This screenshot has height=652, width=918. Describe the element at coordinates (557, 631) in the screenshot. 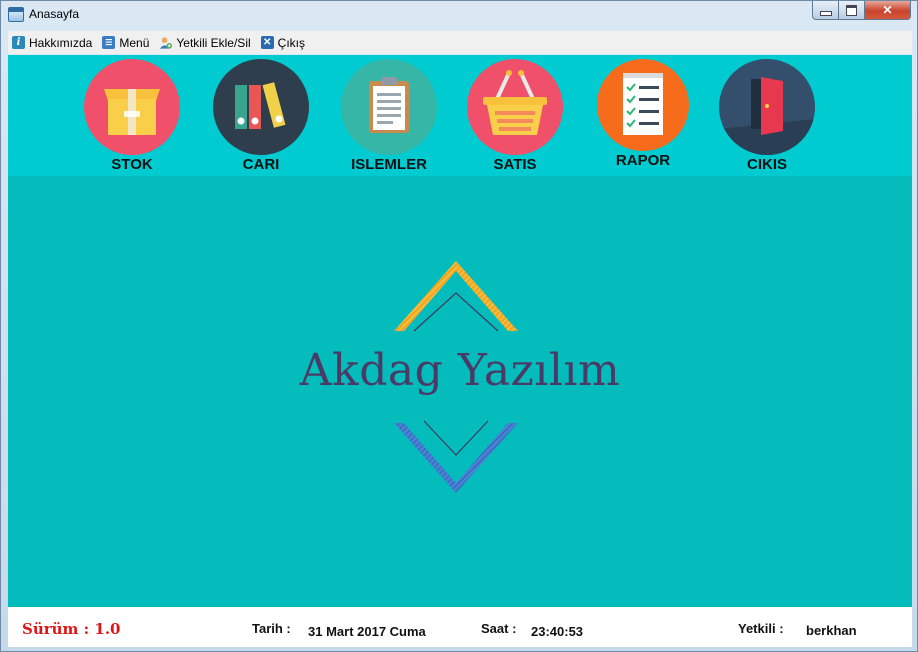

I see `time-value: 23:40:53` at that location.